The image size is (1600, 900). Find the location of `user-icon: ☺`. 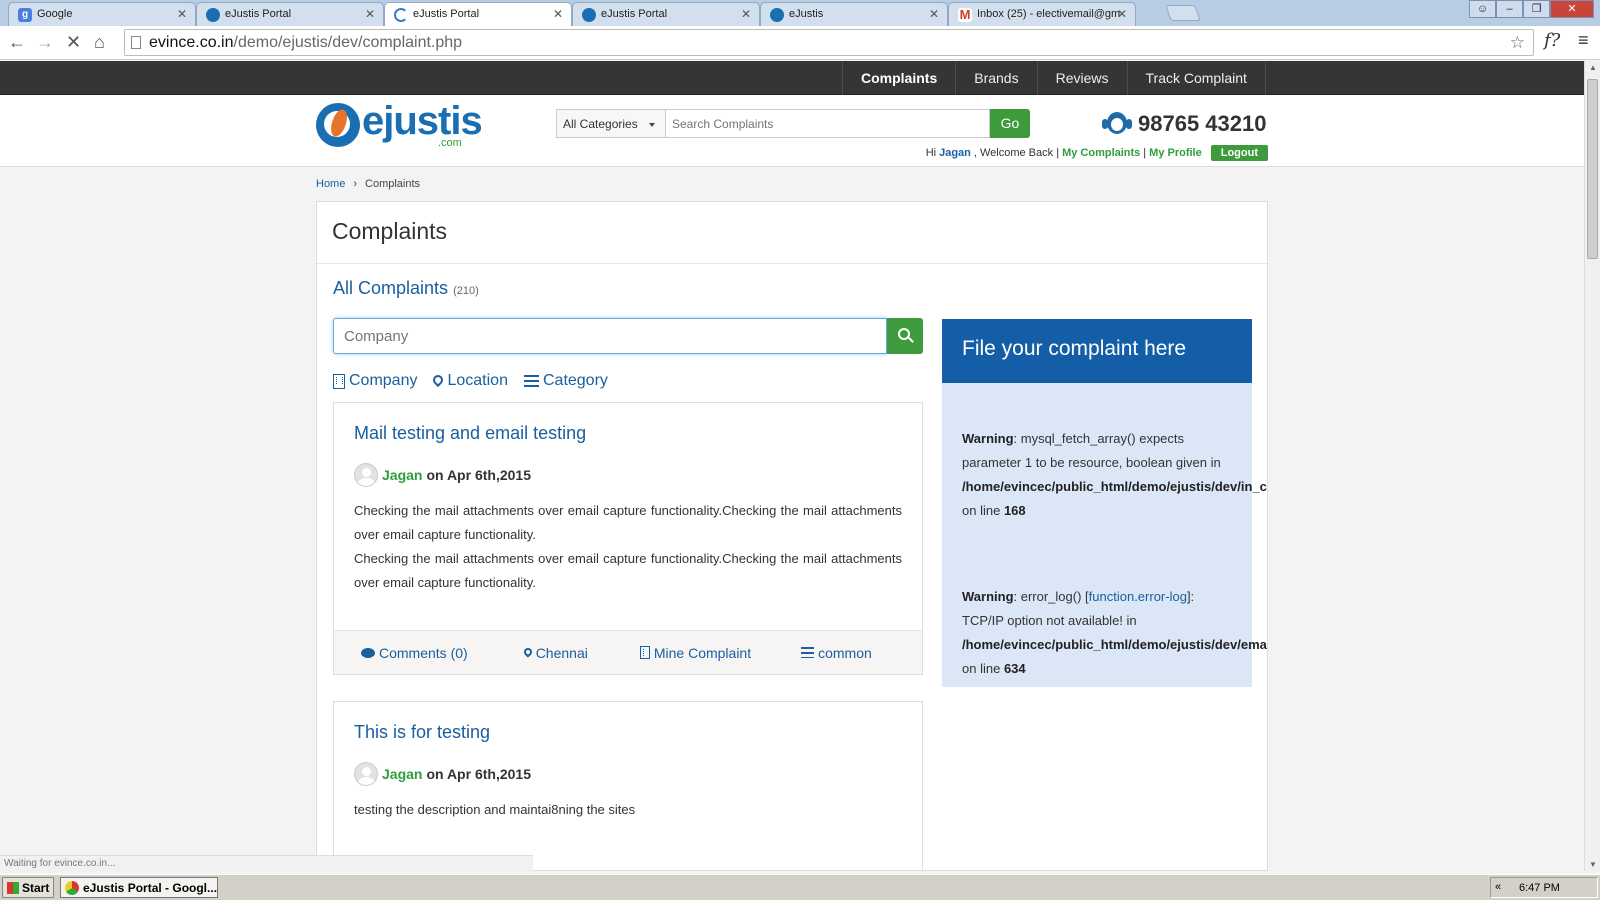

user-icon: ☺ is located at coordinates (1482, 9).